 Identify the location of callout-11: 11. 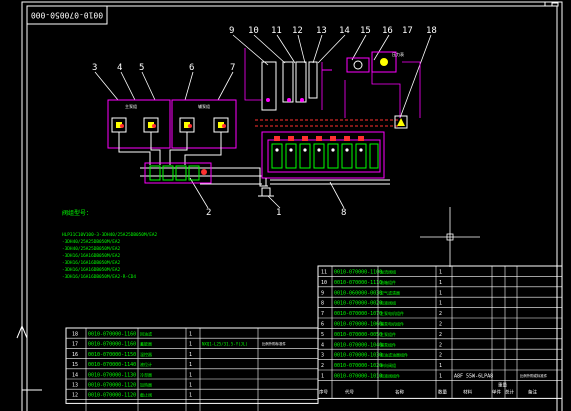
(276, 31).